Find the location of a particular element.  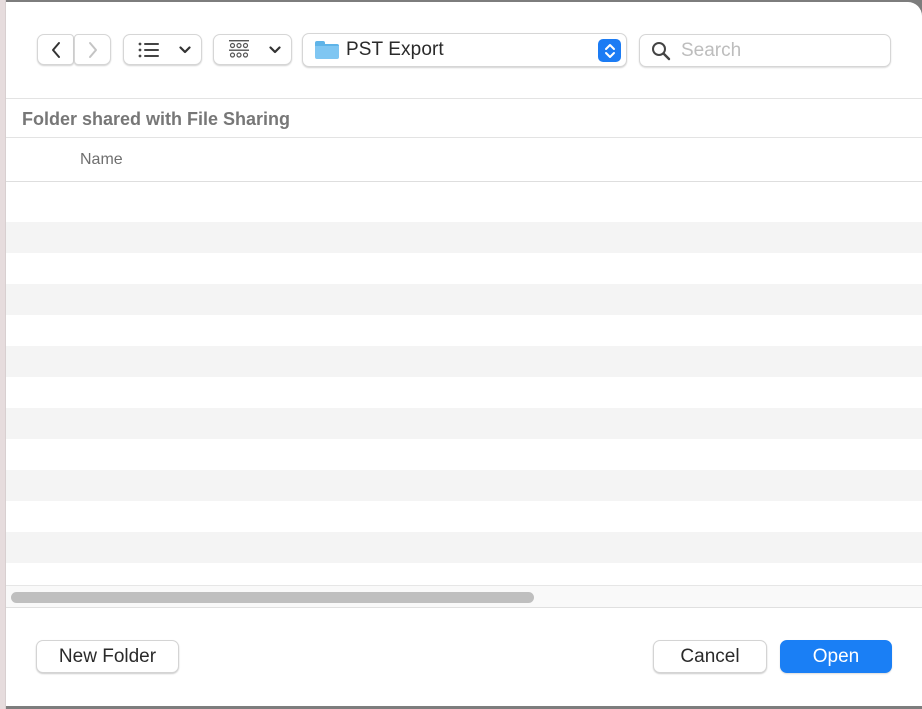

horizontal-scrollbar is located at coordinates (464, 596).